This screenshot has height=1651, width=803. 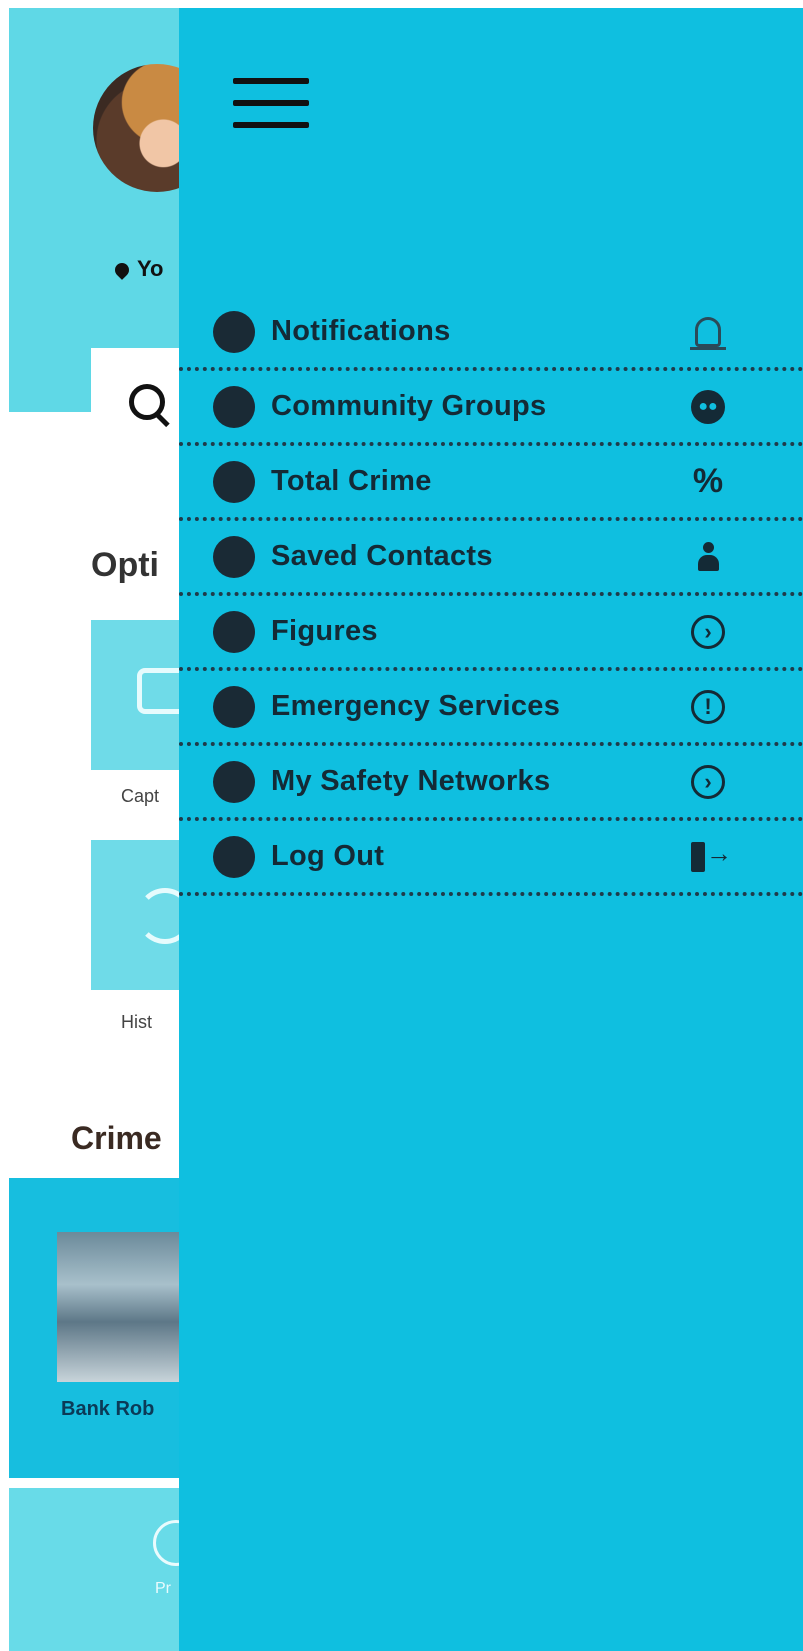 What do you see at coordinates (708, 481) in the screenshot?
I see `percent-icon: %` at bounding box center [708, 481].